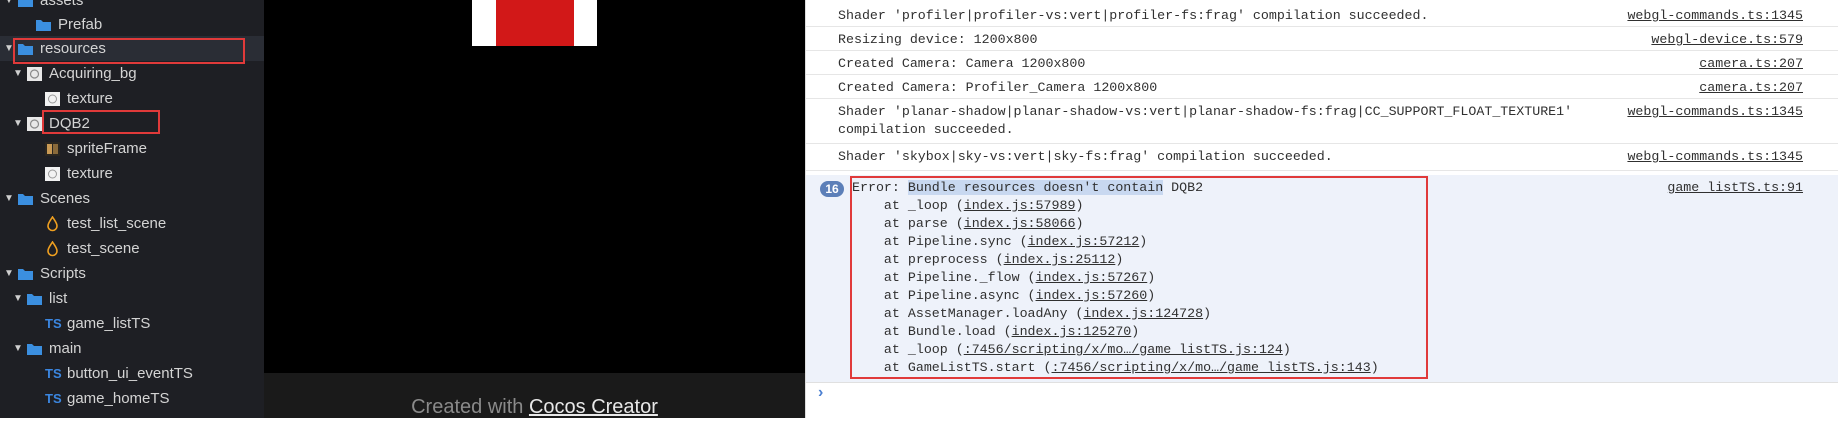 The image size is (1838, 441). Describe the element at coordinates (132, 298) in the screenshot. I see `tree-item-list: ▼ list` at that location.